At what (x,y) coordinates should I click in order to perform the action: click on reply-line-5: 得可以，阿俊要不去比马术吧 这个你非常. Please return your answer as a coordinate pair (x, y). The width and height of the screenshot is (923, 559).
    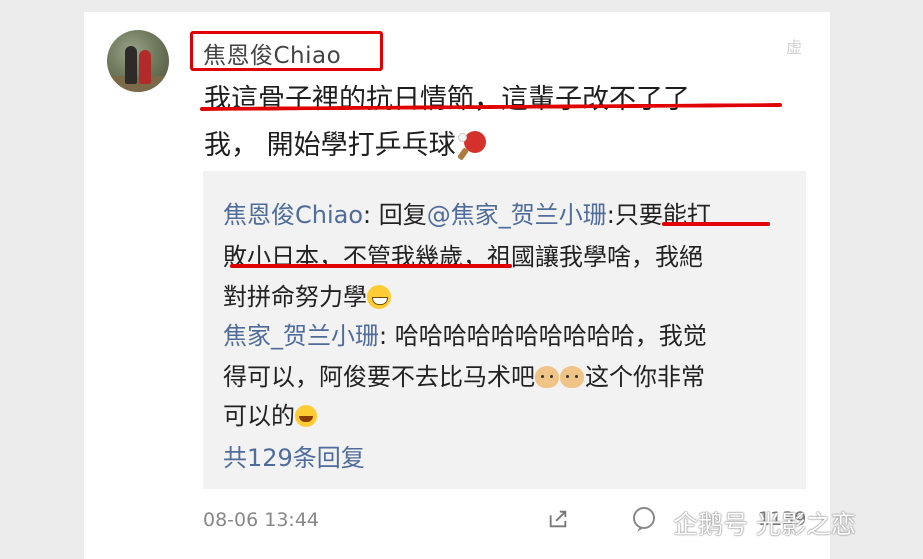
    Looking at the image, I should click on (464, 374).